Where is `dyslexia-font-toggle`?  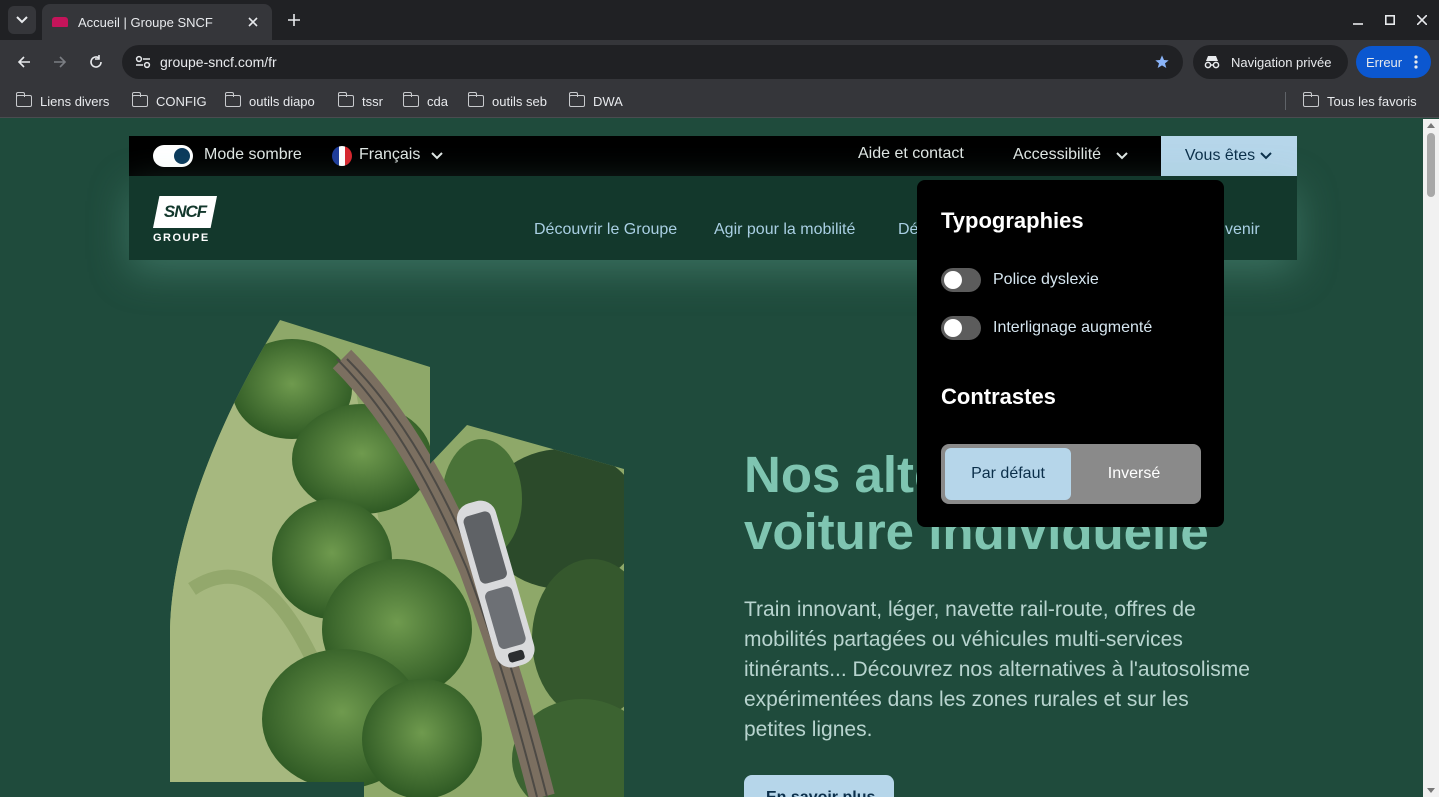
dyslexia-font-toggle is located at coordinates (961, 280).